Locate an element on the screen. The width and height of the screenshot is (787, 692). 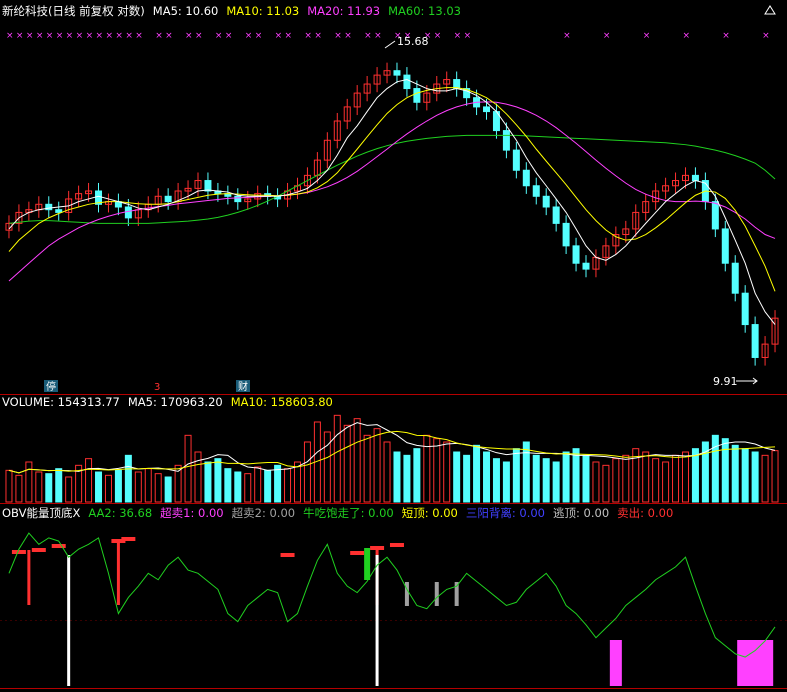
volume-value: VOLUME: 154313.77 is located at coordinates (61, 402).